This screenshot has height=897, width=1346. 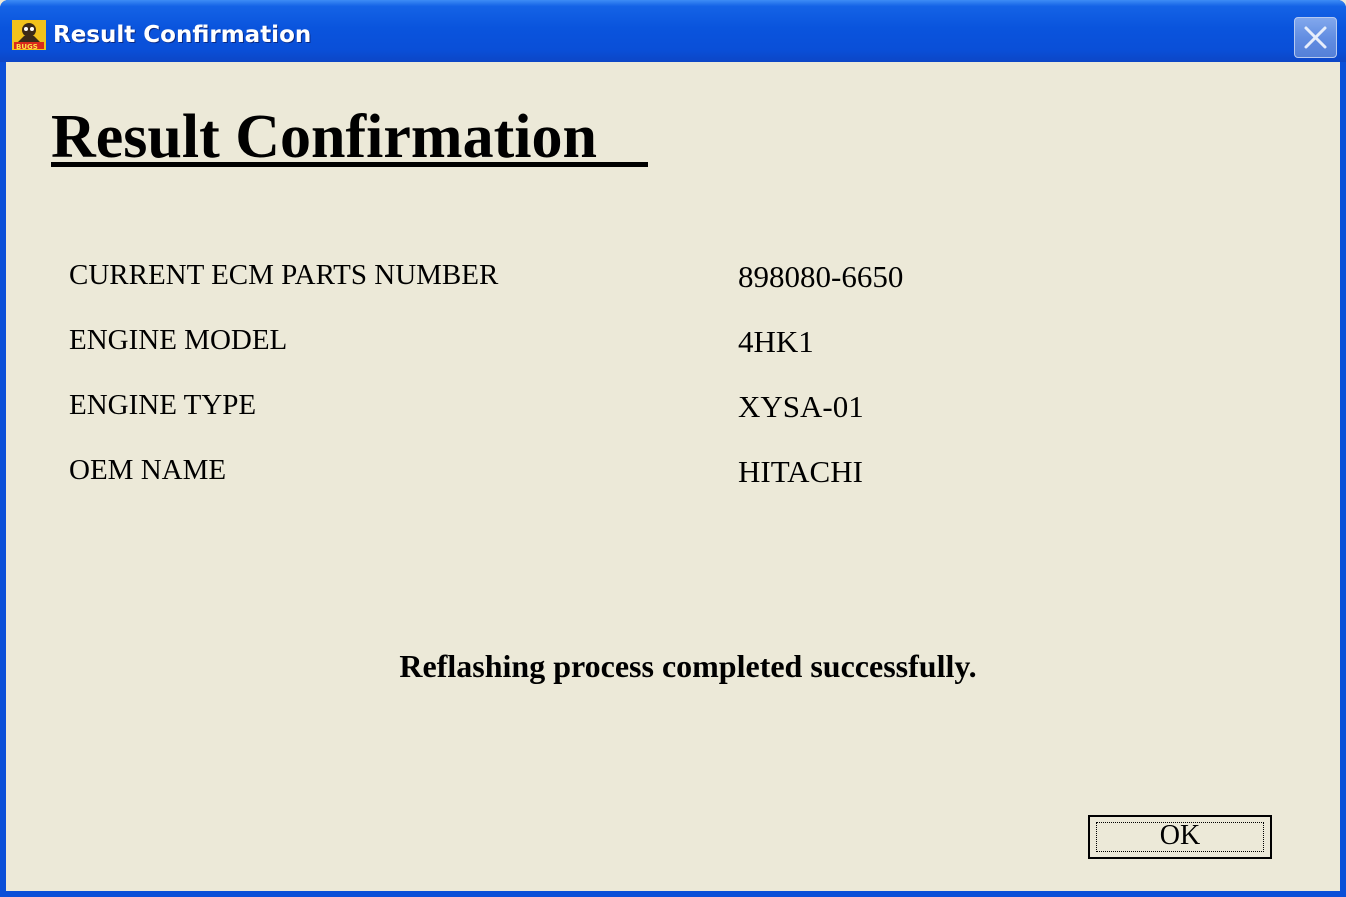 What do you see at coordinates (673, 31) in the screenshot?
I see `title-bar: BUGS Result Confirmation` at bounding box center [673, 31].